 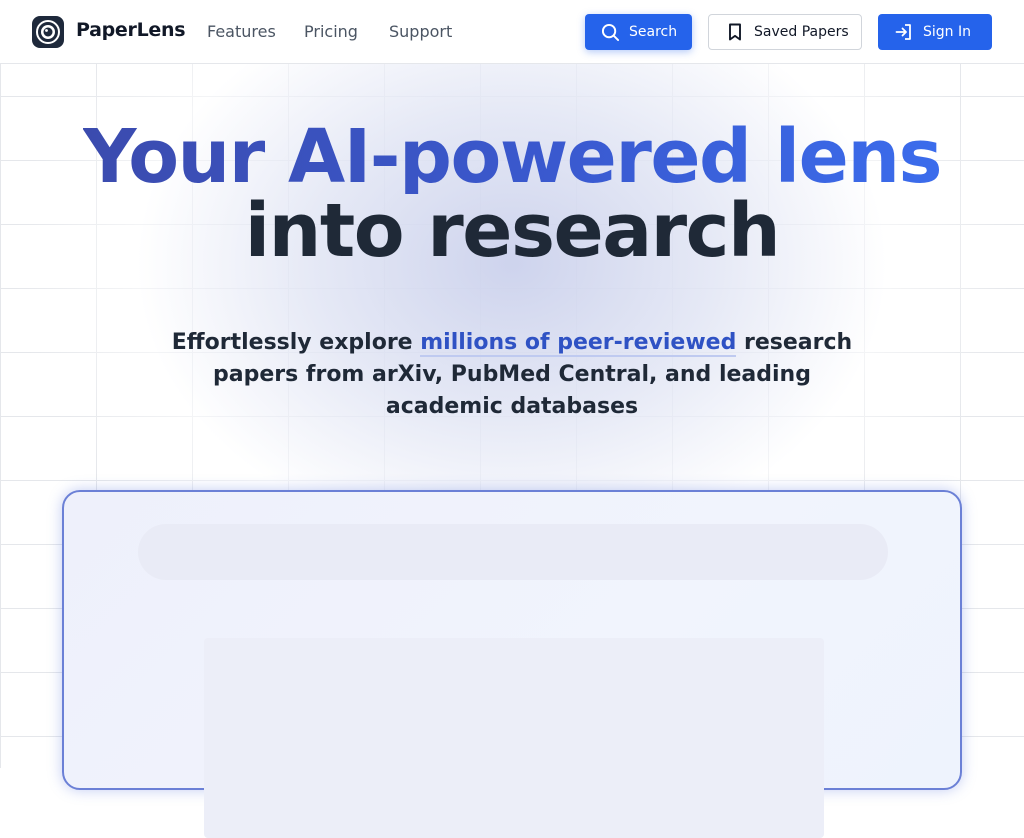 I want to click on brand-name: PaperLens, so click(x=131, y=30).